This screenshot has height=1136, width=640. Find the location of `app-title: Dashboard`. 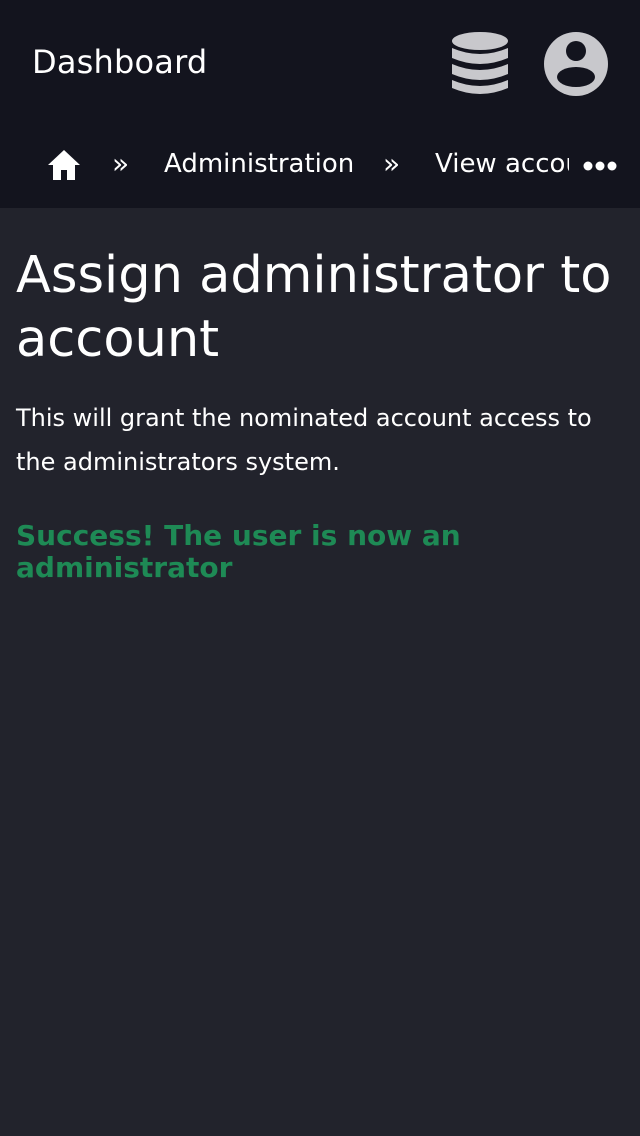

app-title: Dashboard is located at coordinates (119, 62).